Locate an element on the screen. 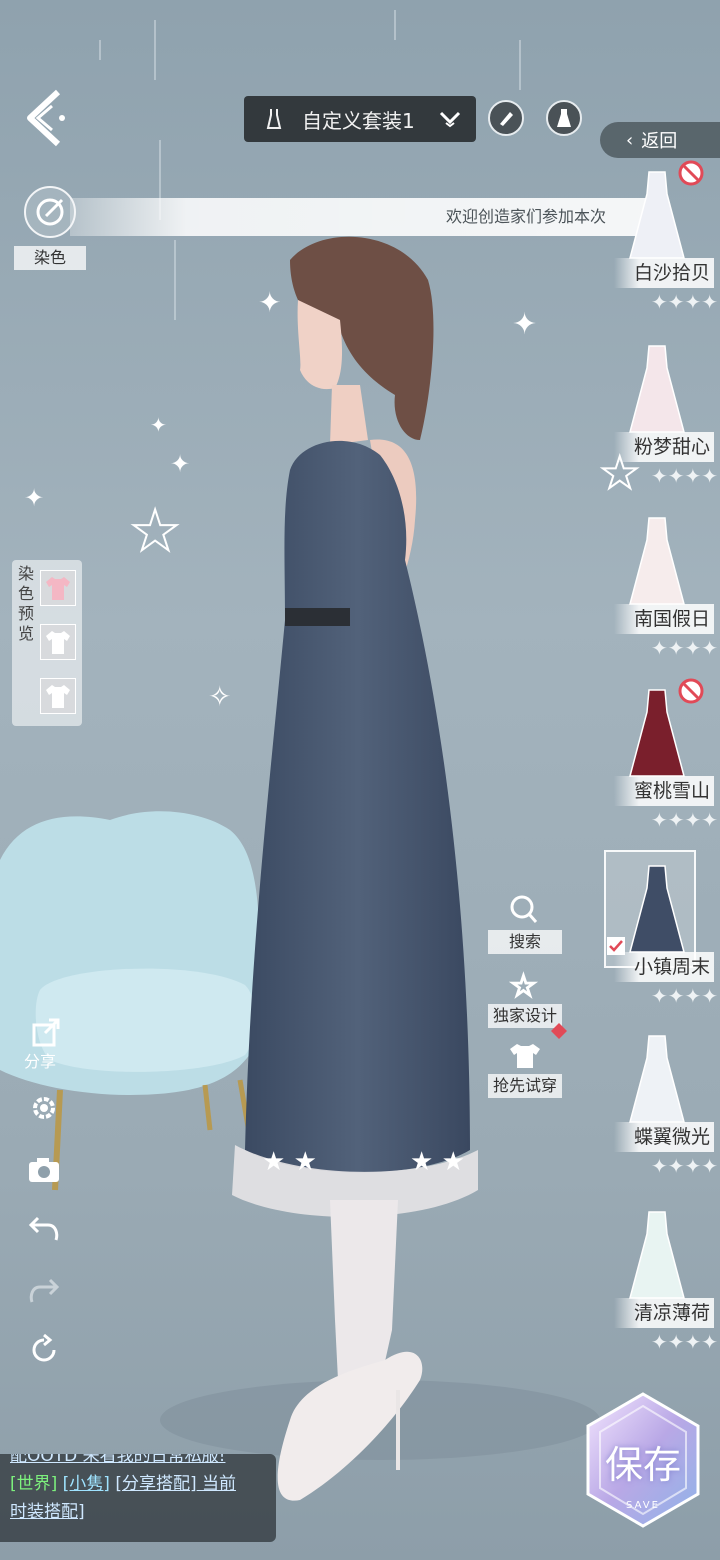 The height and width of the screenshot is (1560, 720). outfit-item: 小镇周末 ✦✦✦✦ is located at coordinates (660, 940).